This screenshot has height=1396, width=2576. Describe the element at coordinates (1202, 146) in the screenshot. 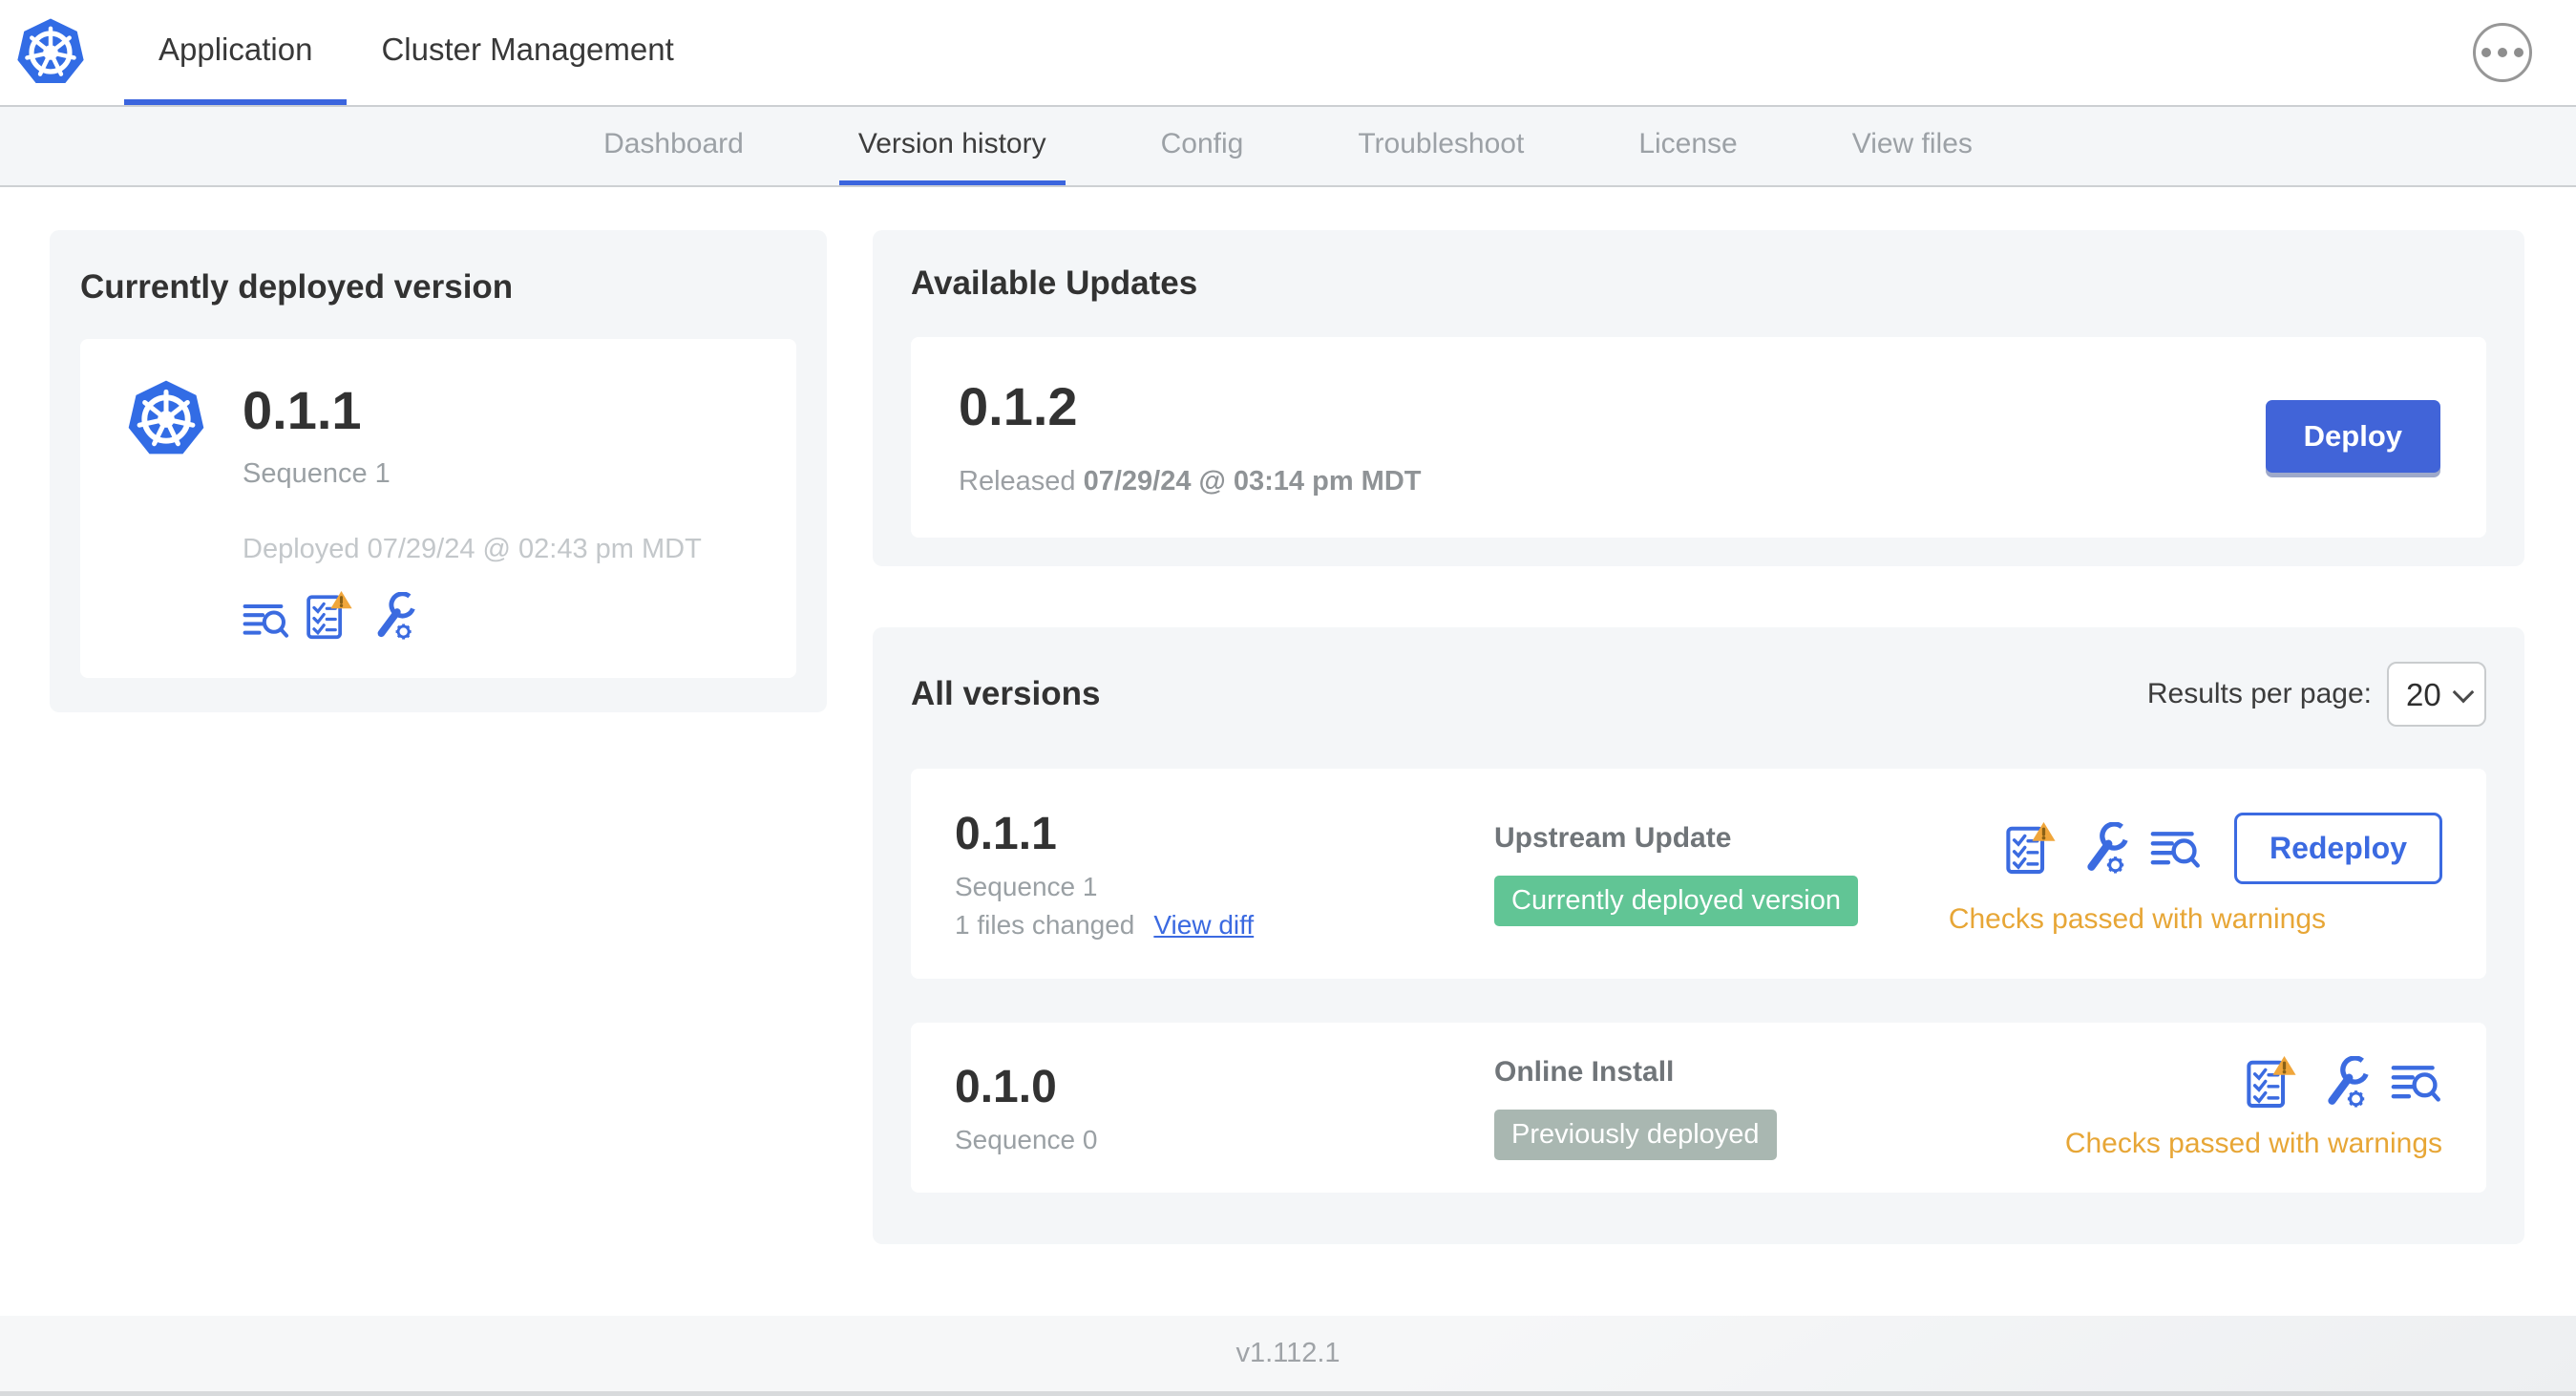

I see `tab-config: Config` at that location.